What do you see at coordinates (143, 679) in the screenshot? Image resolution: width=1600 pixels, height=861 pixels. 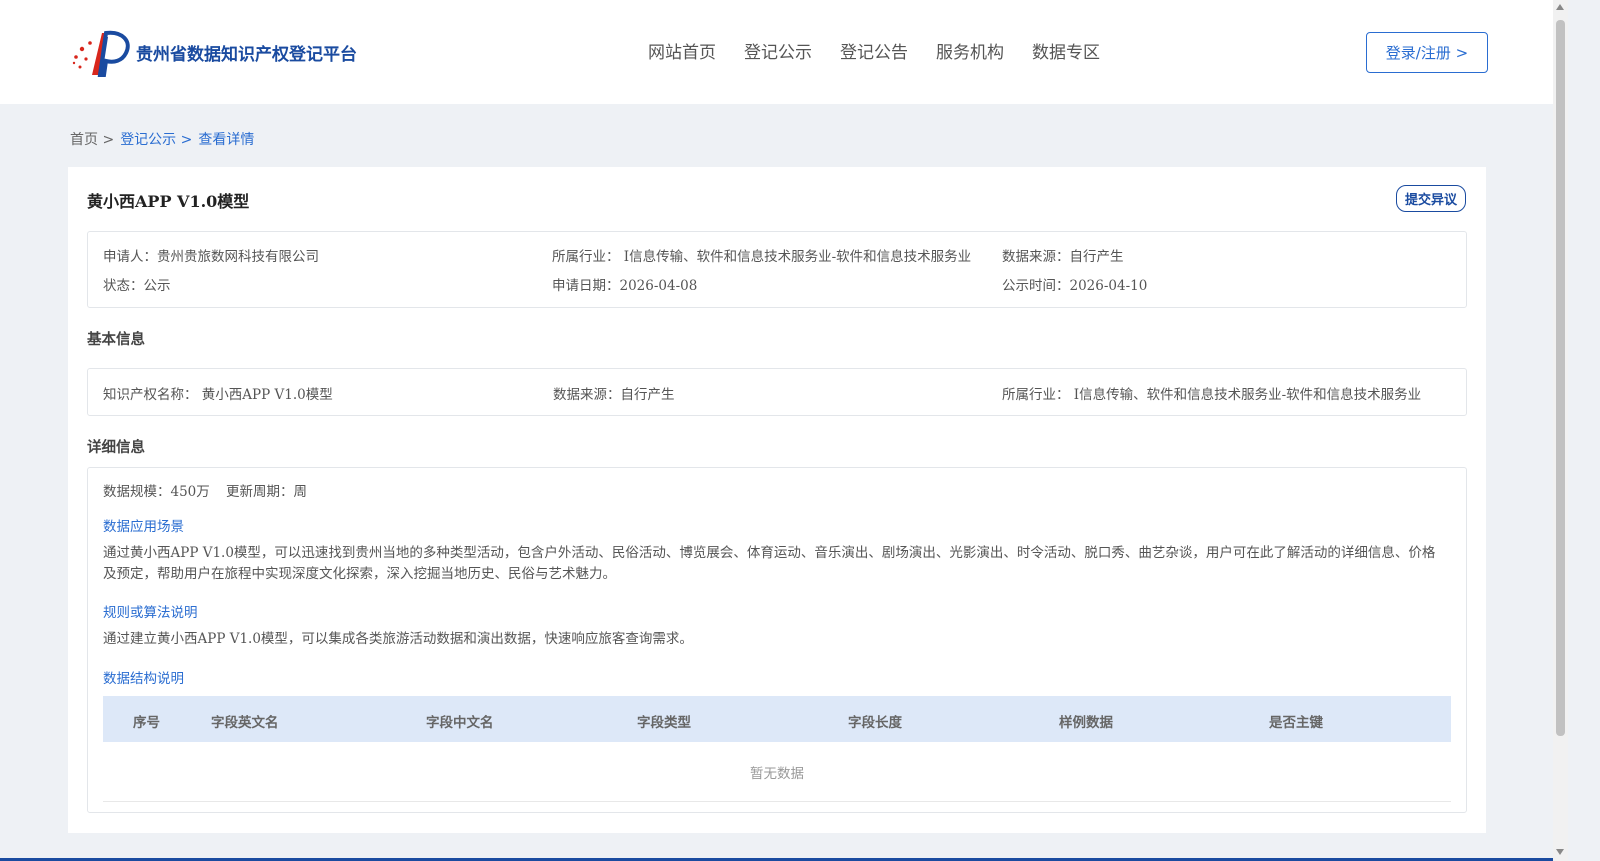 I see `structure-title: 数据结构说明` at bounding box center [143, 679].